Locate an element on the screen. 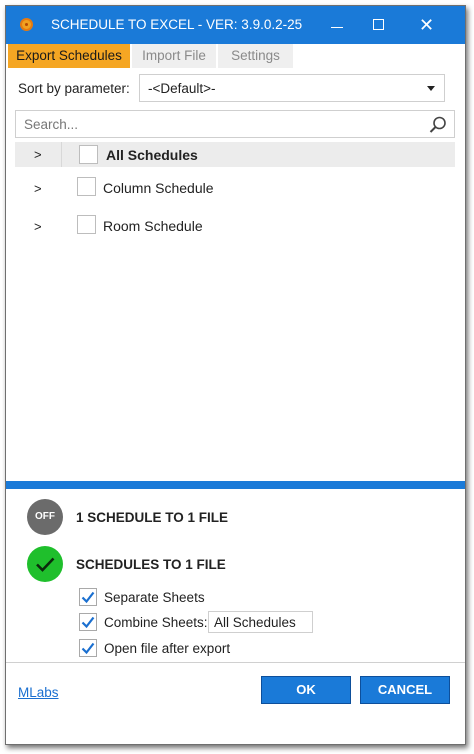 This screenshot has width=474, height=754. sort-by-label: Sort by parameter: is located at coordinates (74, 88).